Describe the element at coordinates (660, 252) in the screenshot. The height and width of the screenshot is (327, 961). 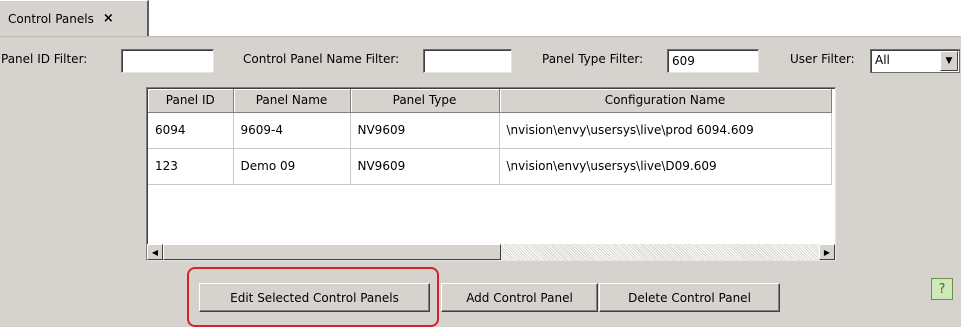
I see `scrollbar-track` at that location.